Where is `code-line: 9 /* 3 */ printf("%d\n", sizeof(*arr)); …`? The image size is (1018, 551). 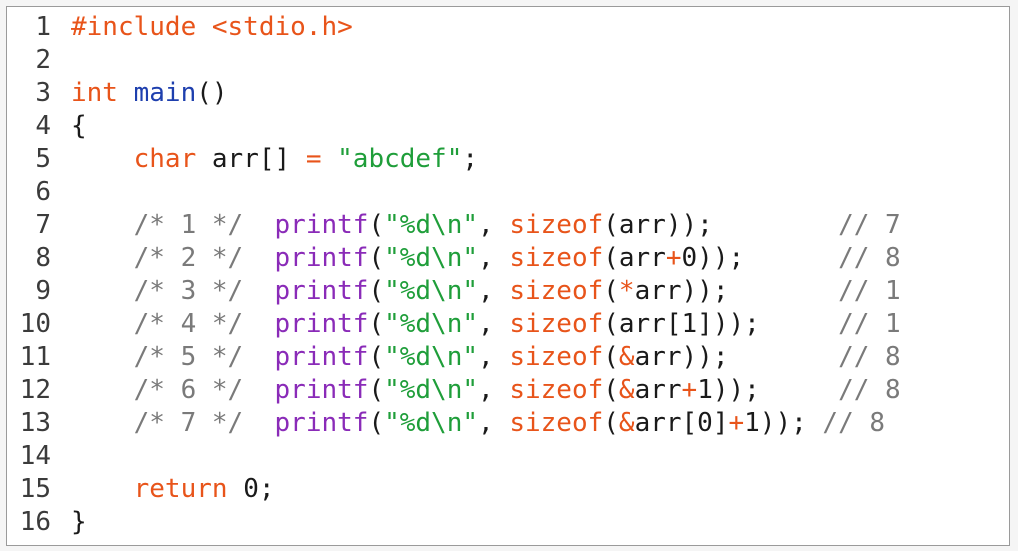 code-line: 9 /* 3 */ printf("%d\n", sizeof(*arr)); … is located at coordinates (508, 291).